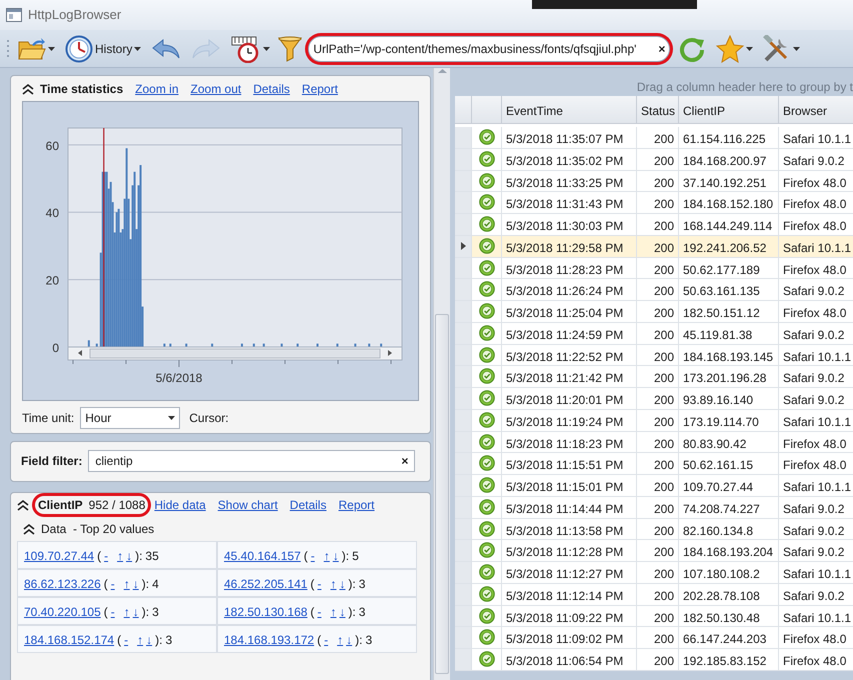 This screenshot has width=853, height=680. I want to click on table-row: 5/3/2018 11:26:24 PM 200 50.63.161.135 Safari 9.0.2, so click(654, 290).